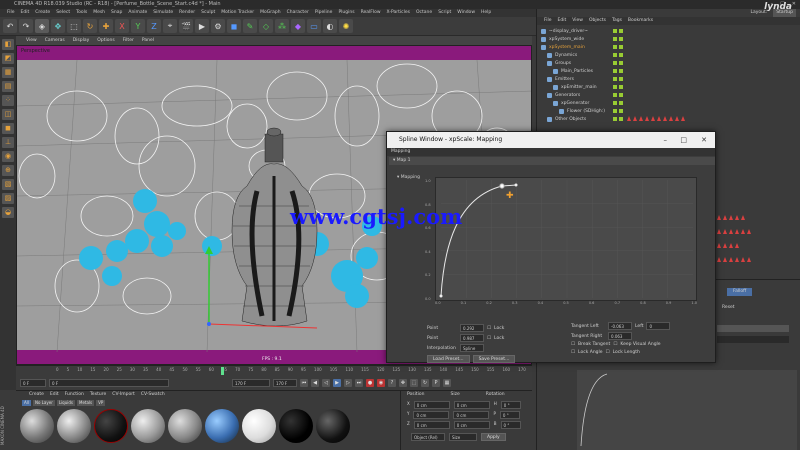  What do you see at coordinates (510, 405) in the screenshot?
I see `rot-h-field: 0 °` at bounding box center [510, 405].